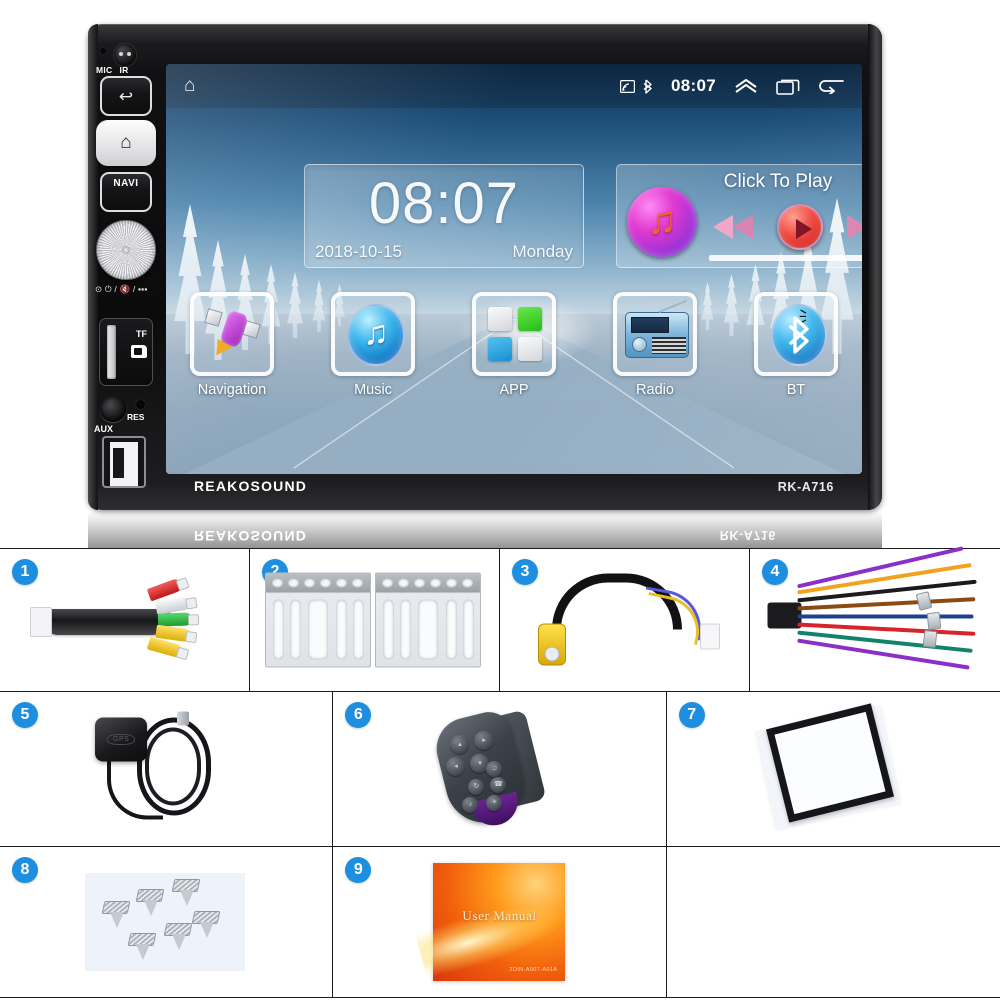 This screenshot has height=1000, width=1000. What do you see at coordinates (141, 334) in the screenshot?
I see `tf-label: TF` at bounding box center [141, 334].